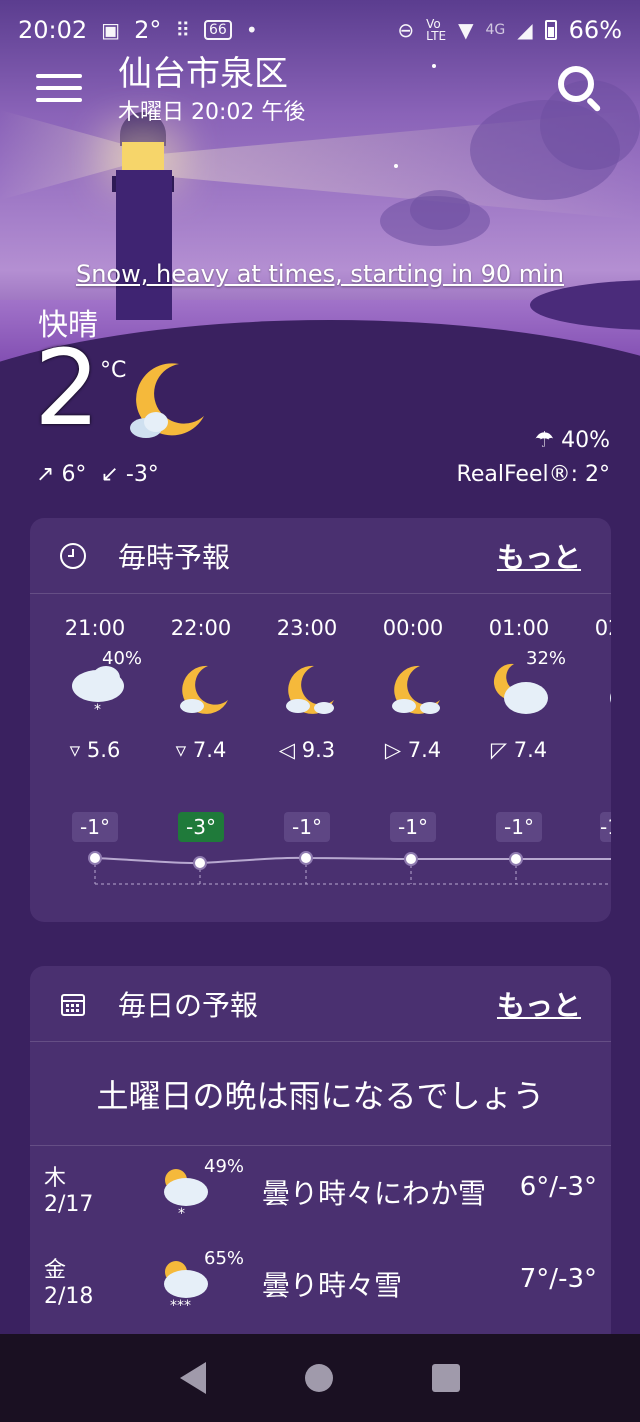 The height and width of the screenshot is (1422, 640). I want to click on date-time: 木曜日 20:02 午後, so click(212, 112).